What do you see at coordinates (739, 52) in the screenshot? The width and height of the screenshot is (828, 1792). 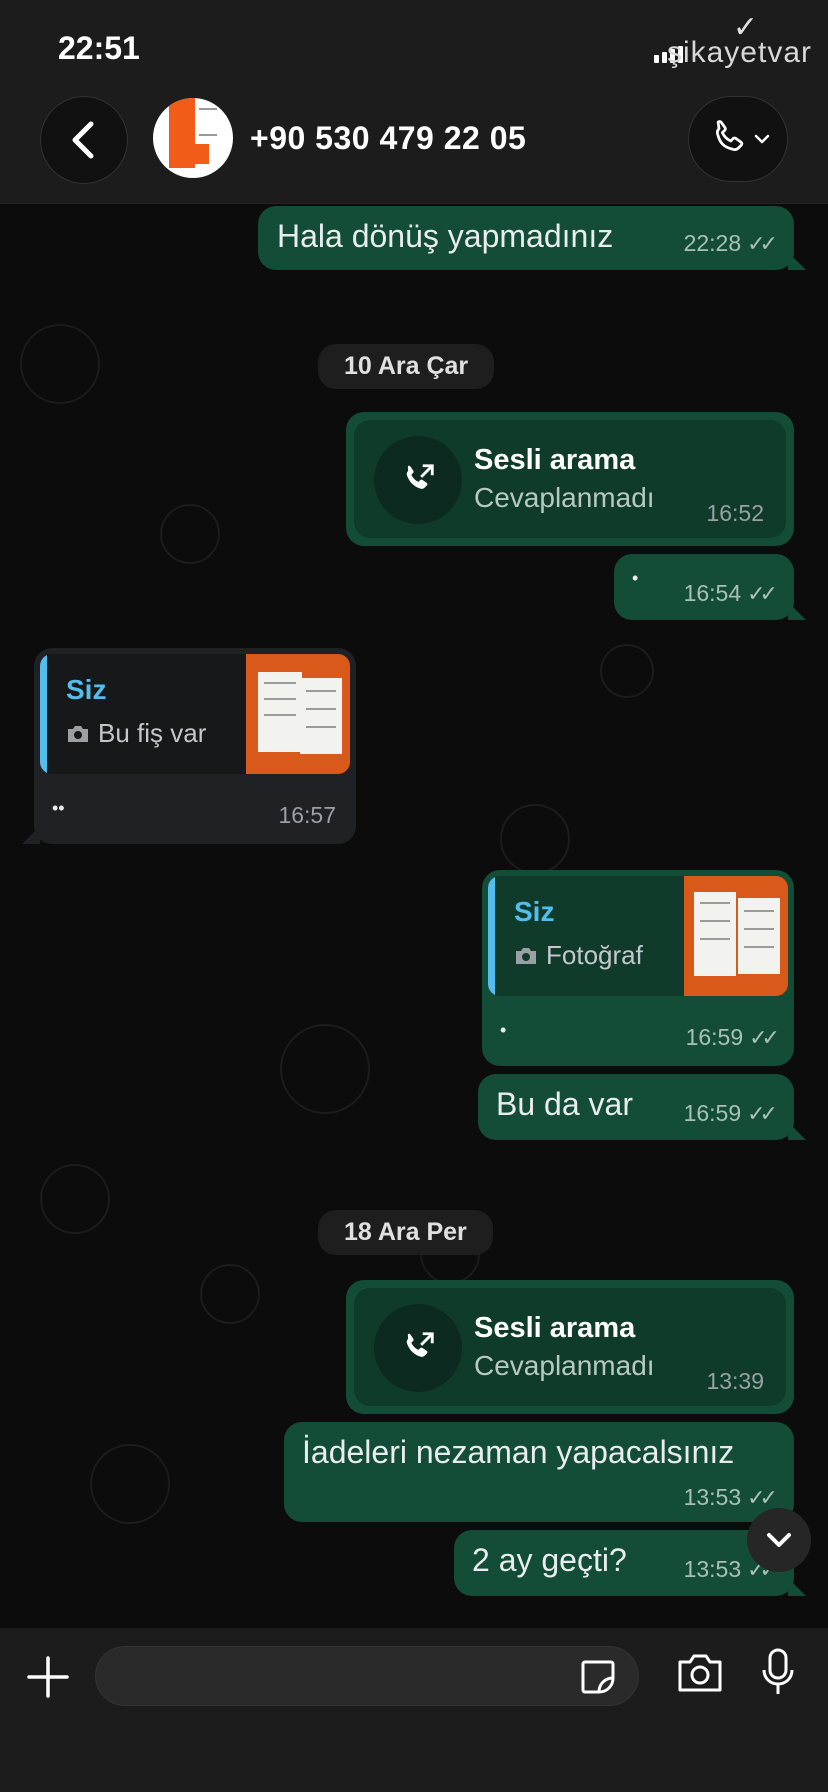 I see `watermark: şikayetvar` at bounding box center [739, 52].